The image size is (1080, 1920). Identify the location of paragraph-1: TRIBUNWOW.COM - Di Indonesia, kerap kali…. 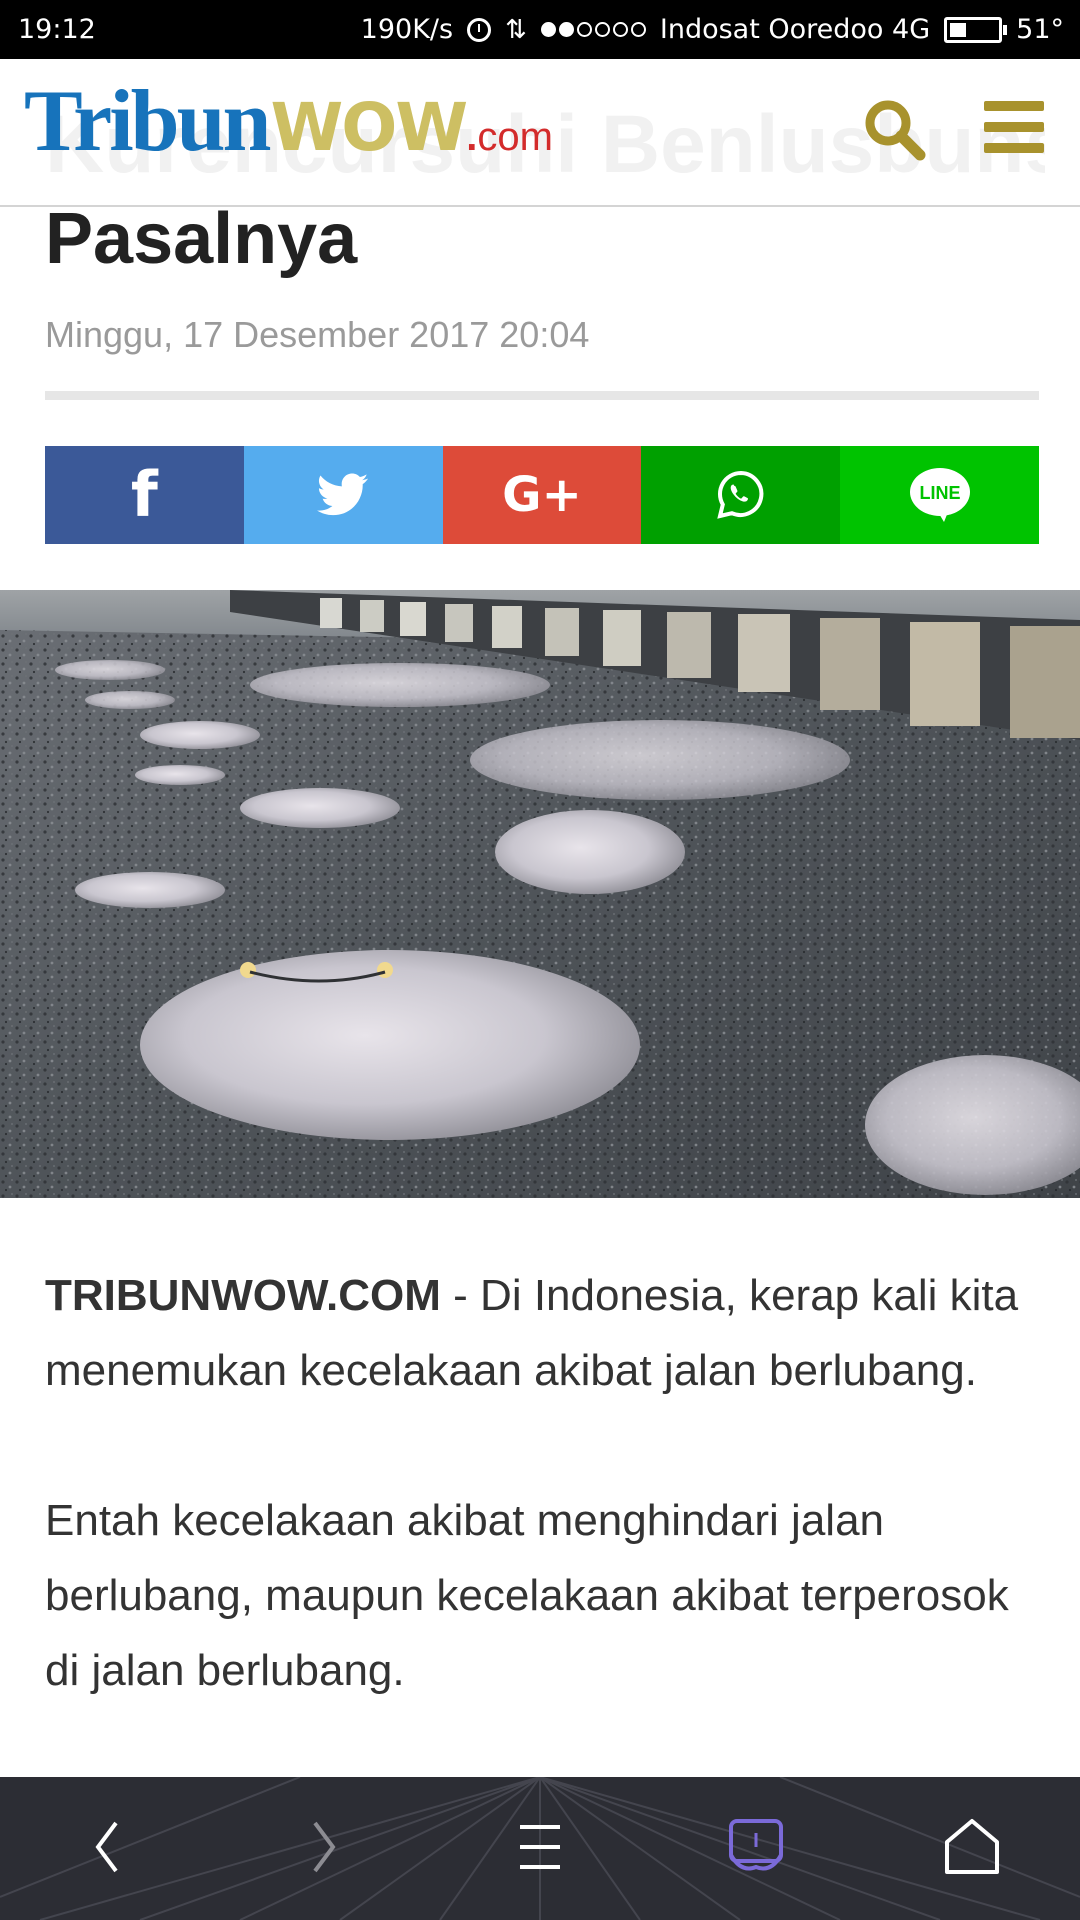
(545, 1333).